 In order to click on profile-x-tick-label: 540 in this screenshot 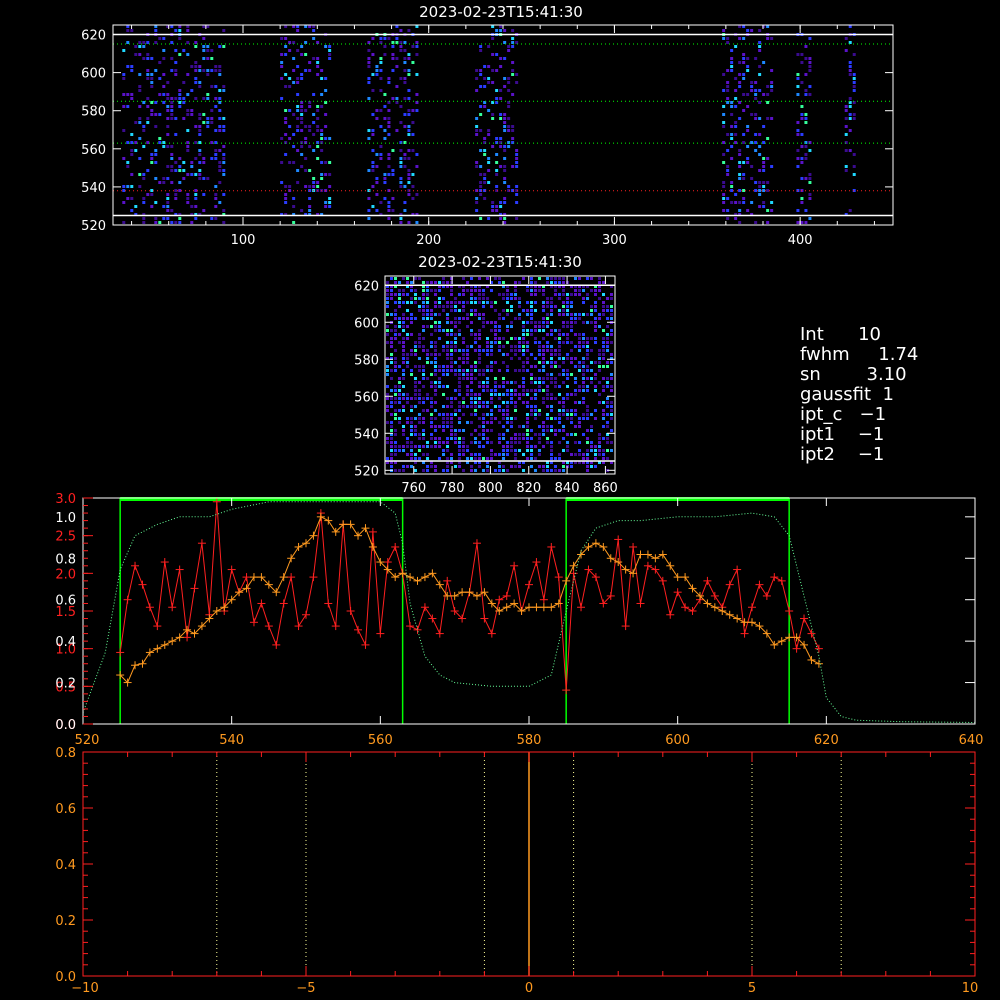, I will do `click(231, 740)`.